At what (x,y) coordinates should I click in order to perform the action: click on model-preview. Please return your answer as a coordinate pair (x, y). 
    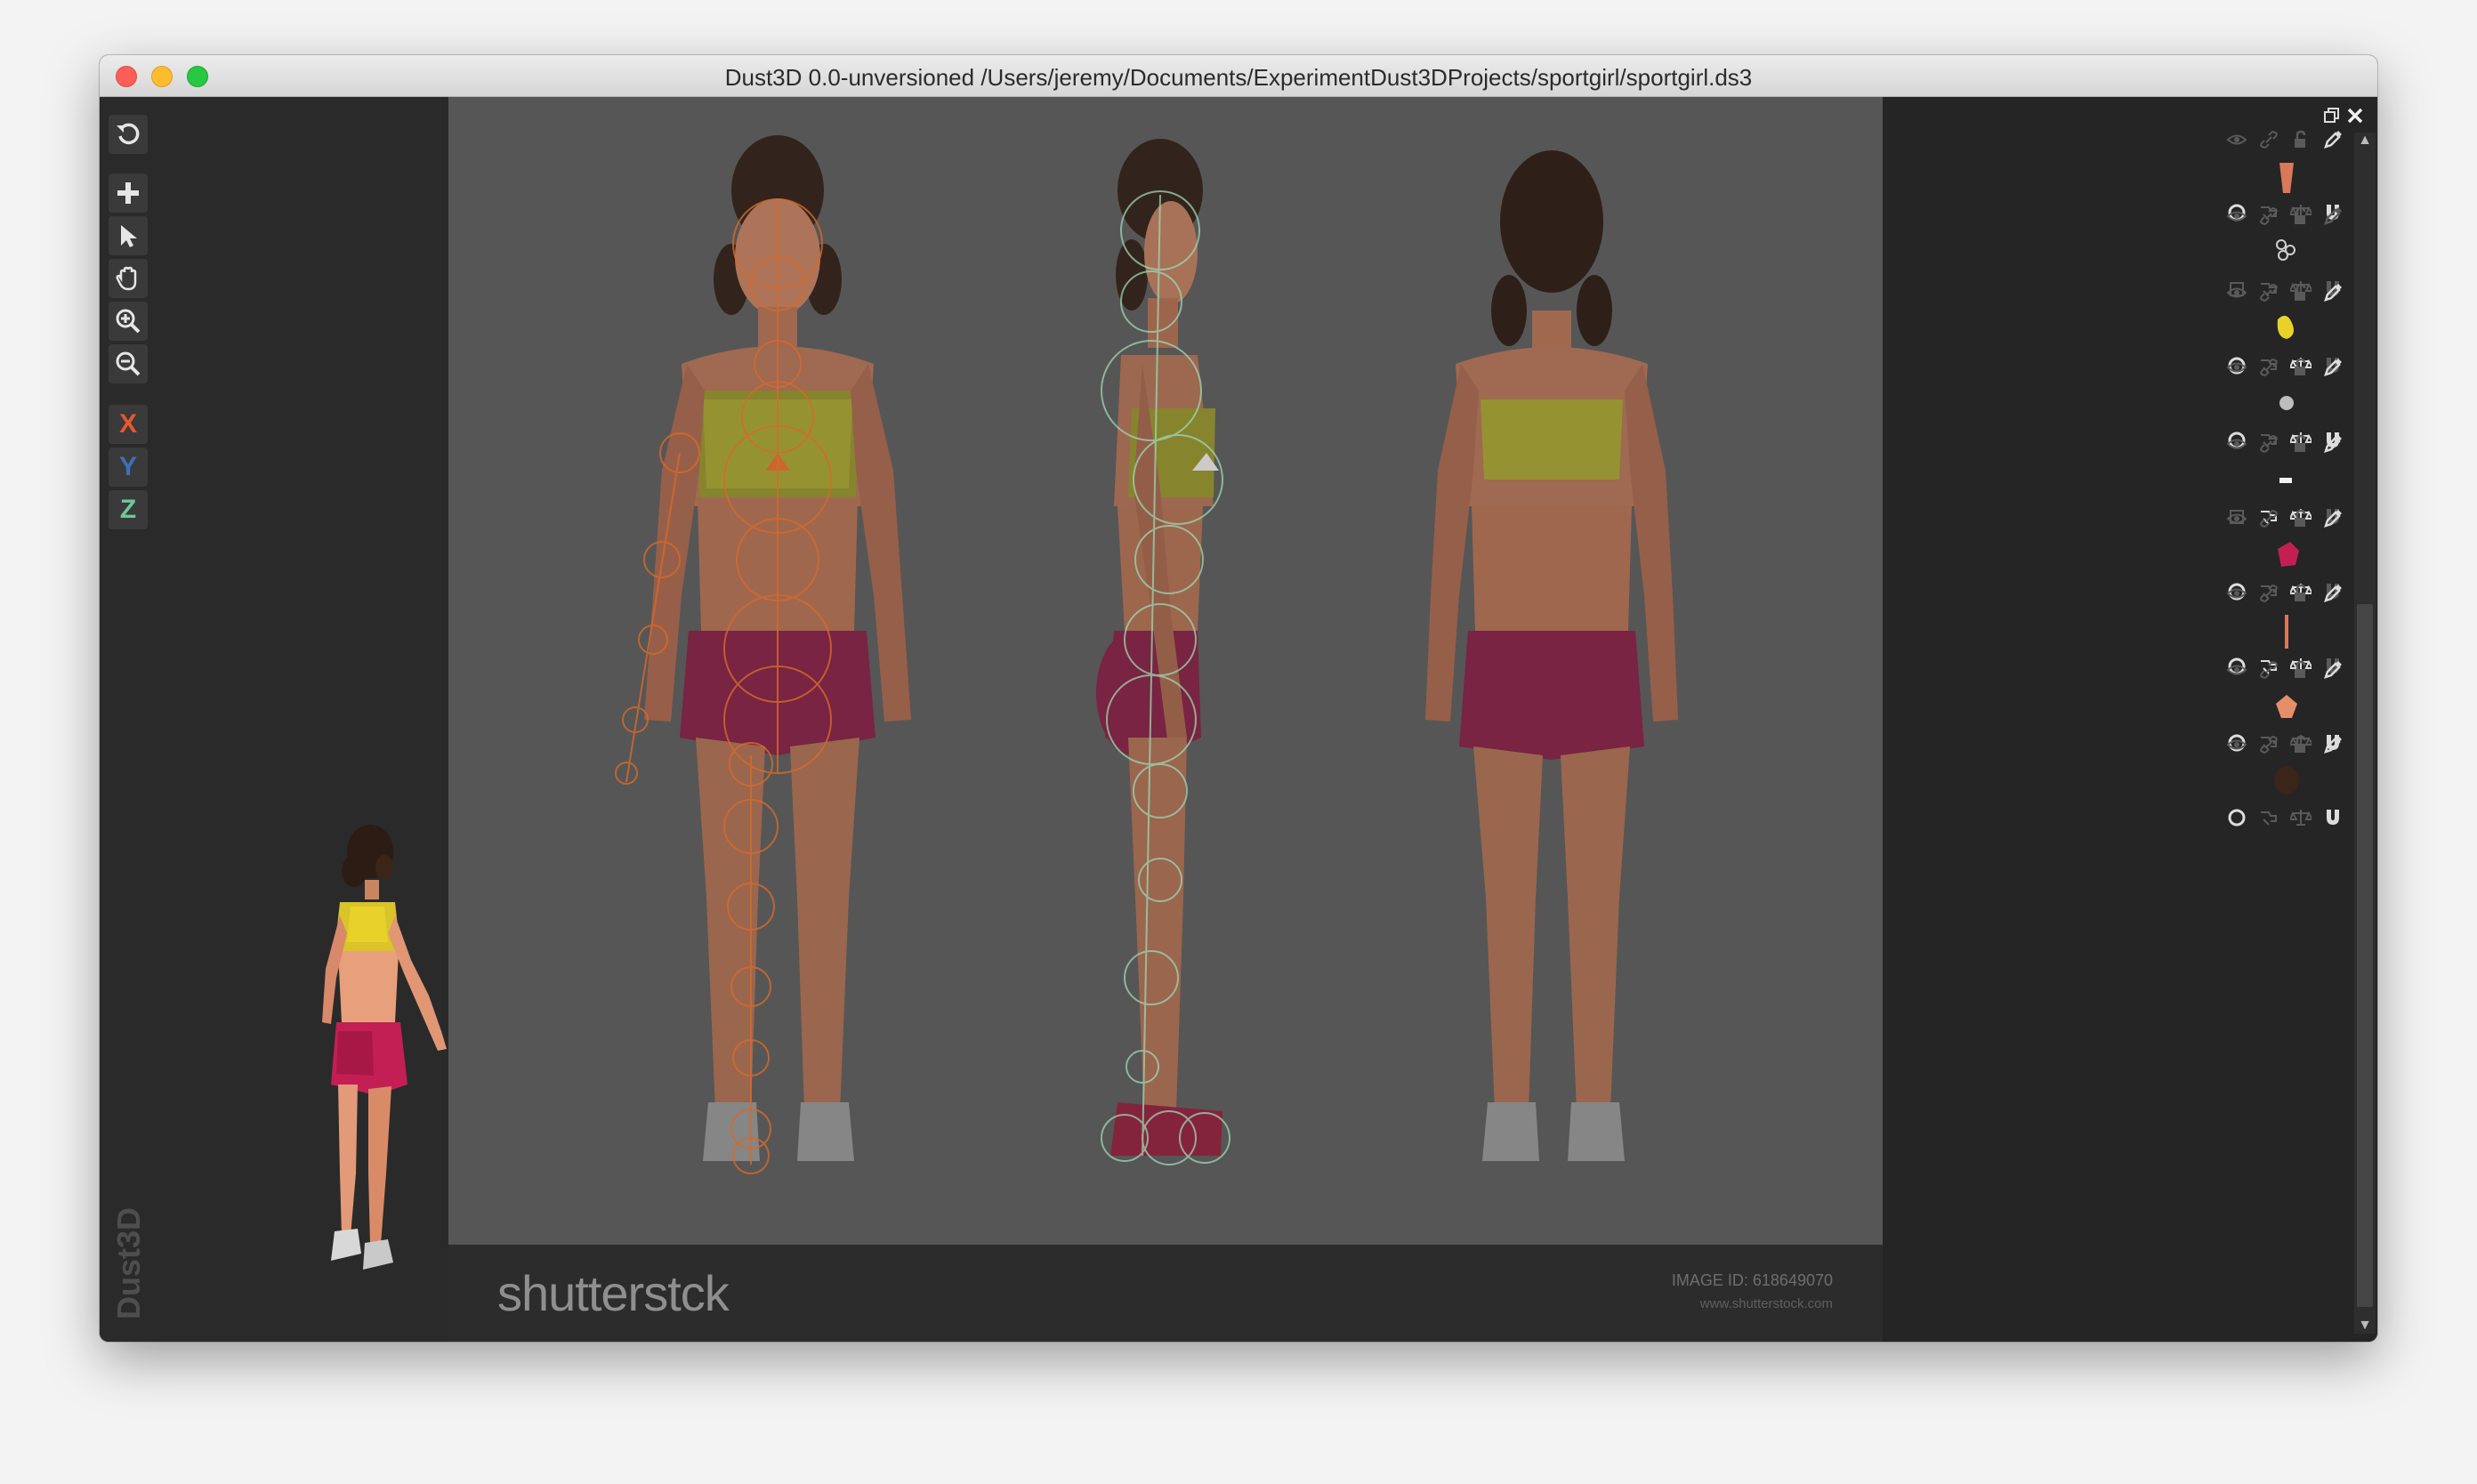
    Looking at the image, I should click on (384, 1067).